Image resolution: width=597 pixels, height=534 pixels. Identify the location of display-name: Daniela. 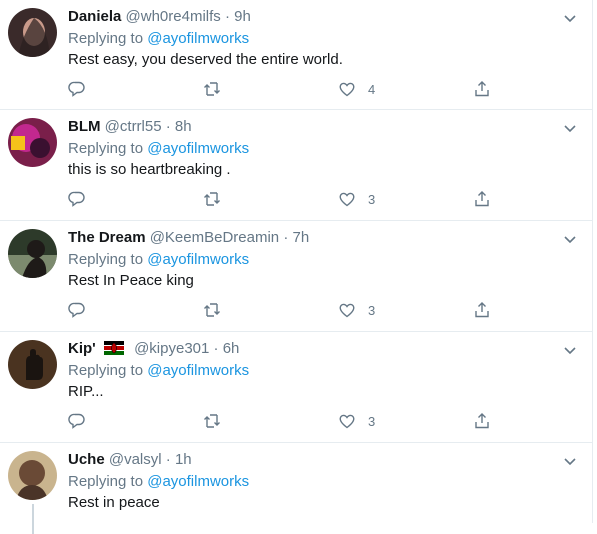
(94, 16).